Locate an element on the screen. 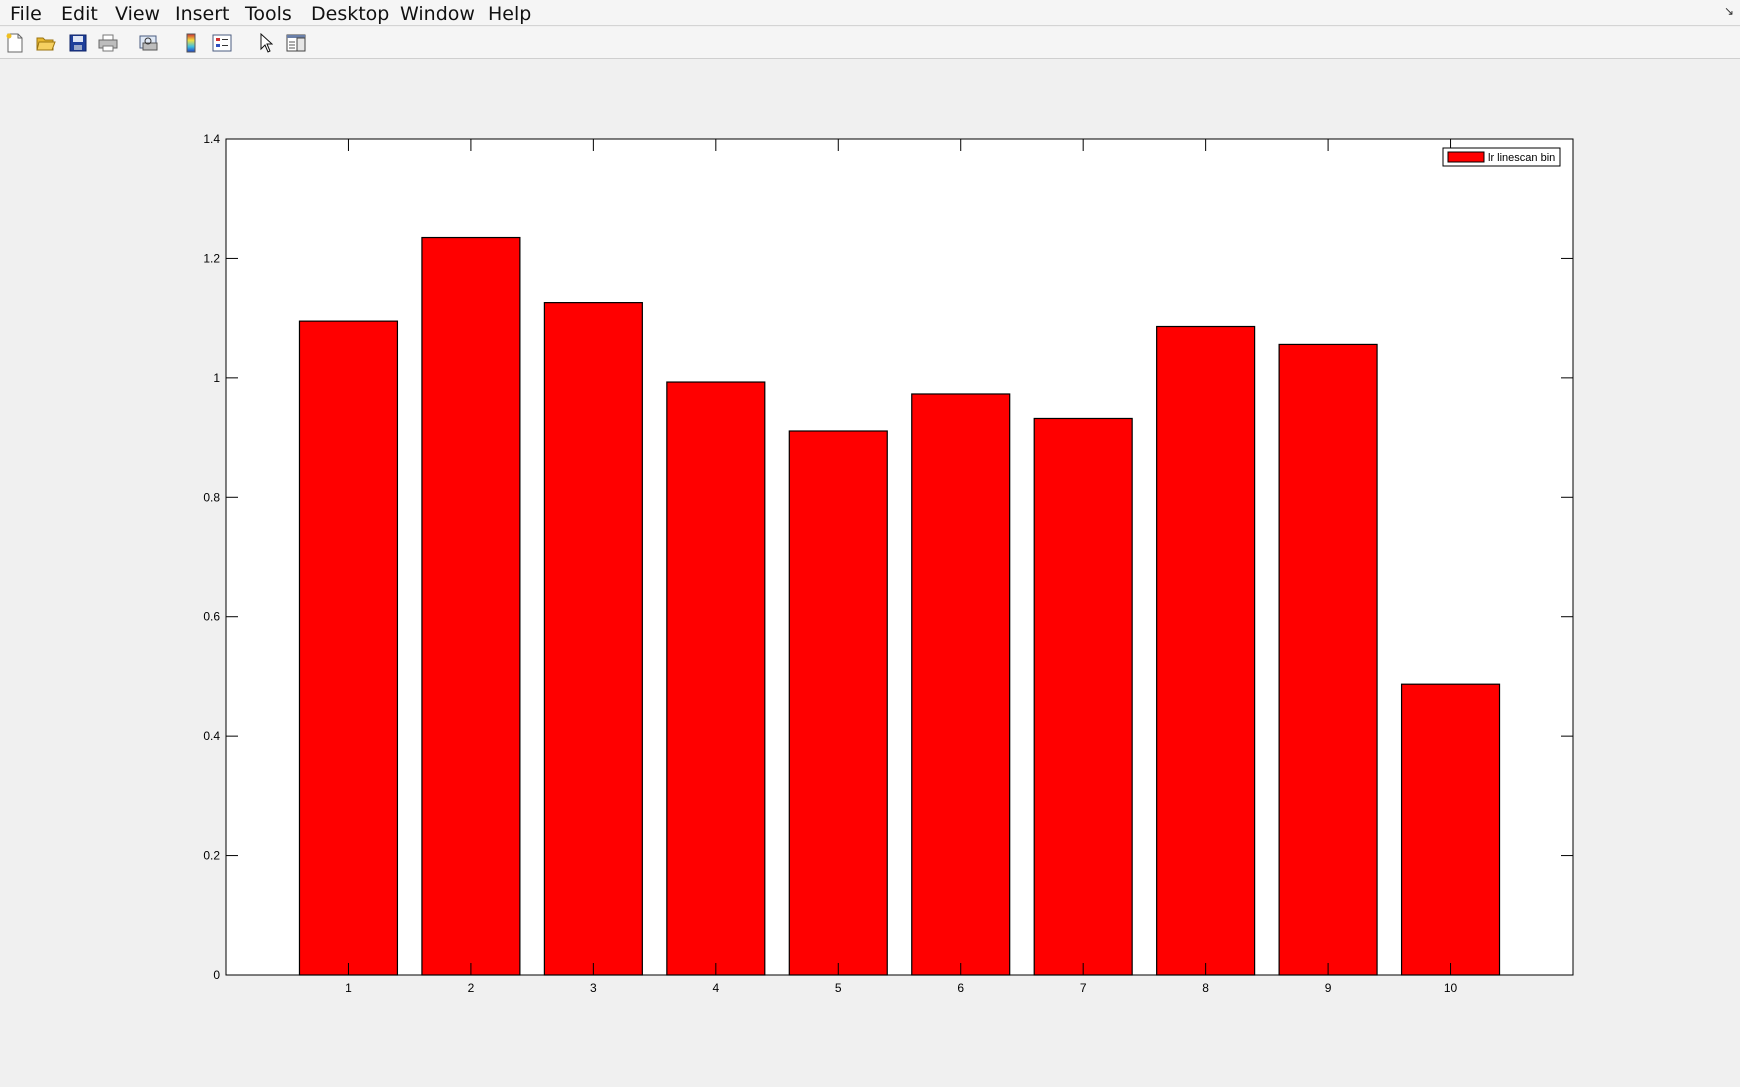  menu-window: Window is located at coordinates (437, 14).